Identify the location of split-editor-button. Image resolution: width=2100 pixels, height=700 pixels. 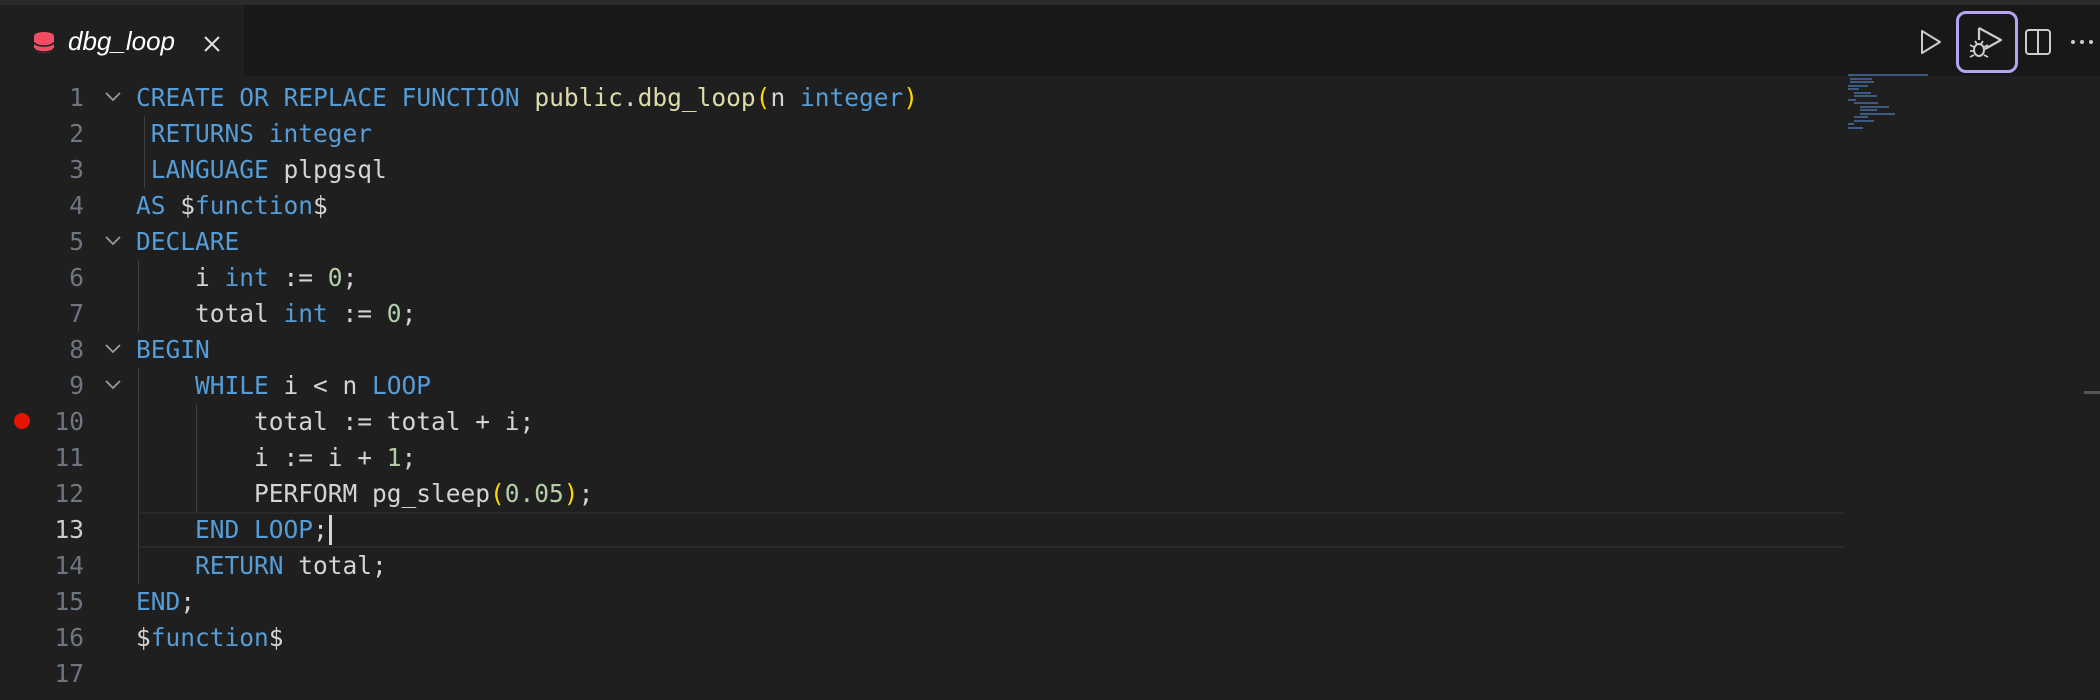
(2038, 42).